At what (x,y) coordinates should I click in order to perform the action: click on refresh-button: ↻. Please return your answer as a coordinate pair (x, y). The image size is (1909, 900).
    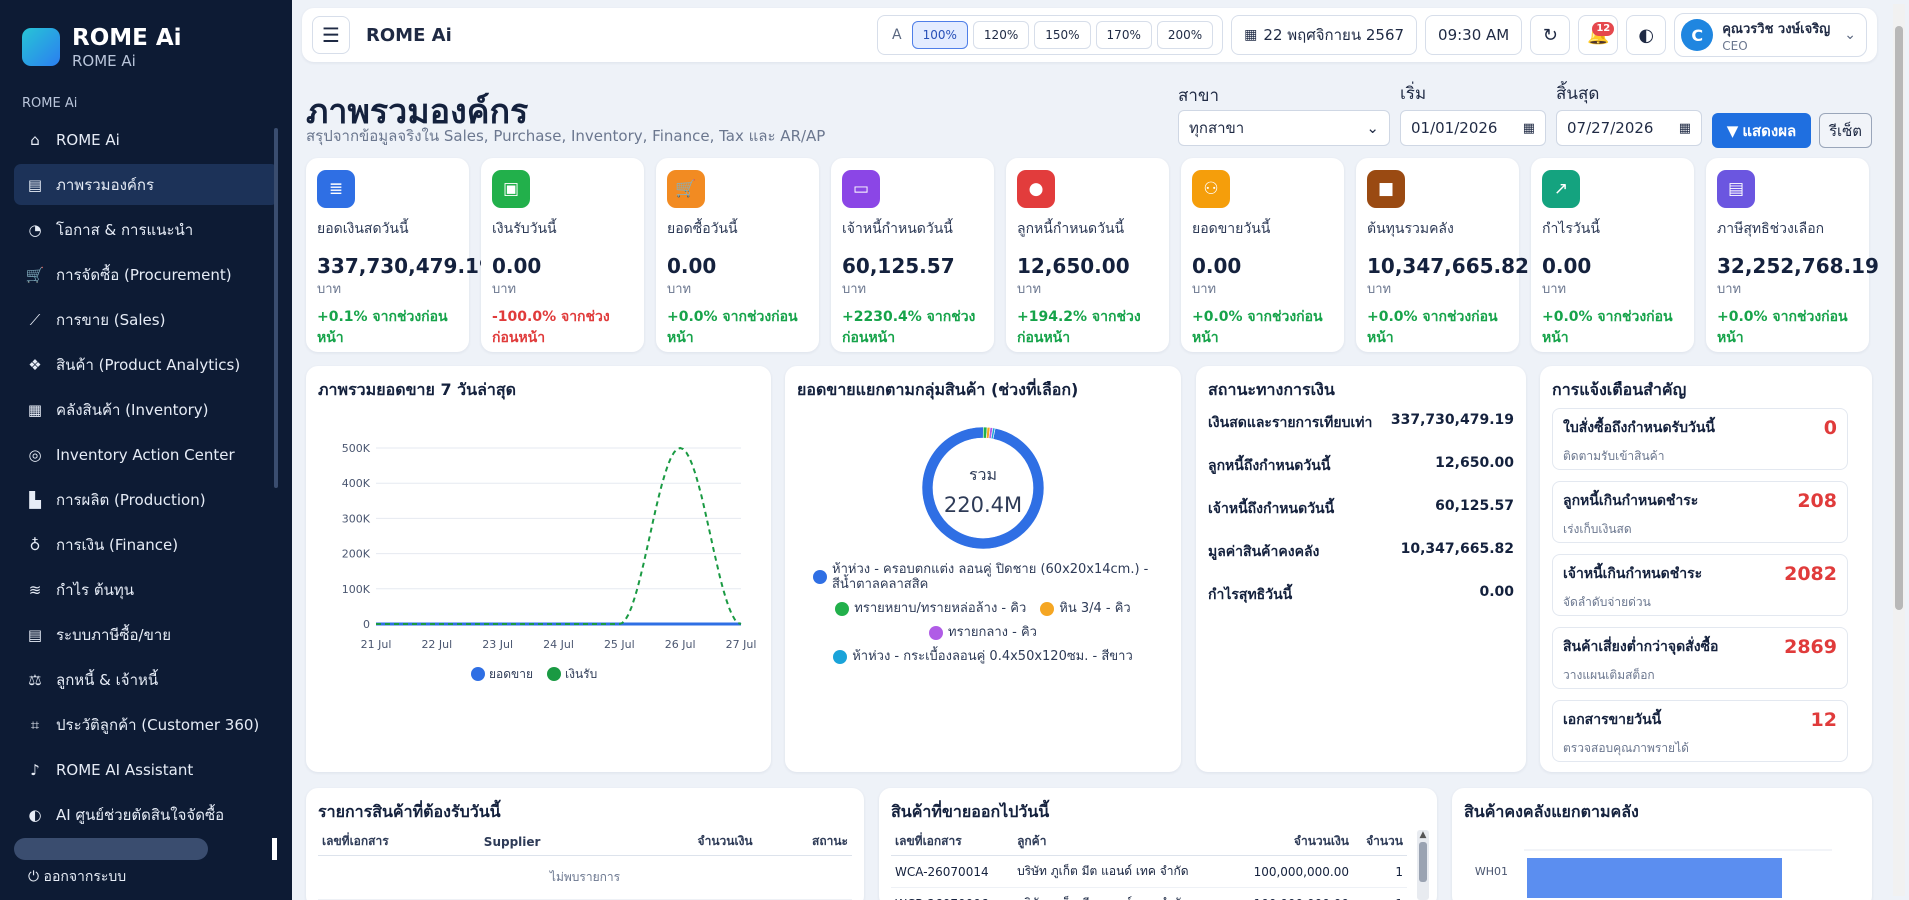
    Looking at the image, I should click on (1550, 35).